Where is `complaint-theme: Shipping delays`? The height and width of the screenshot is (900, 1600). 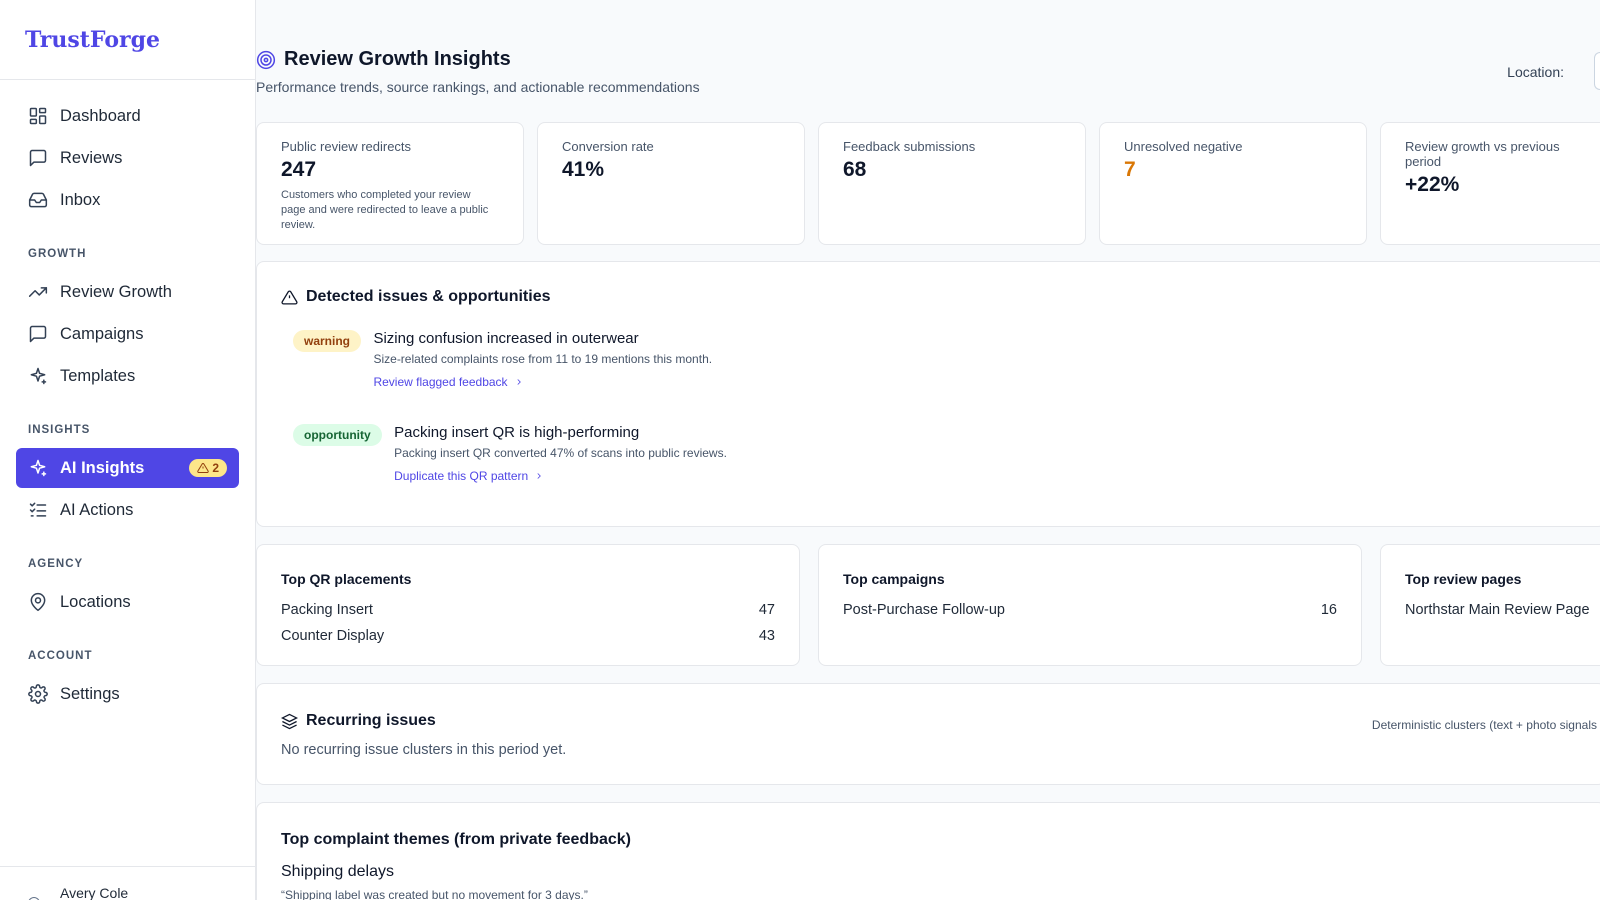
complaint-theme: Shipping delays is located at coordinates (337, 871).